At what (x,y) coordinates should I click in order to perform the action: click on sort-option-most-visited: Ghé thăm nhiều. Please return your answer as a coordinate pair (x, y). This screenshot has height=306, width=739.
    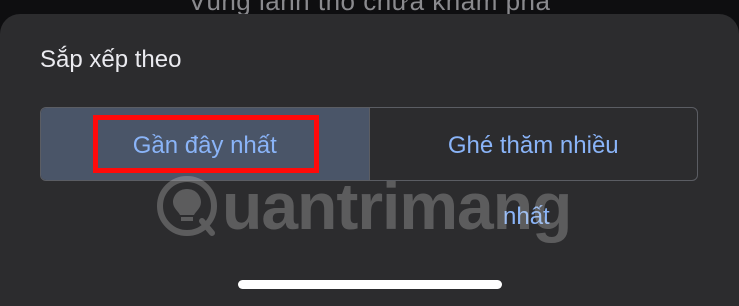
    Looking at the image, I should click on (533, 144).